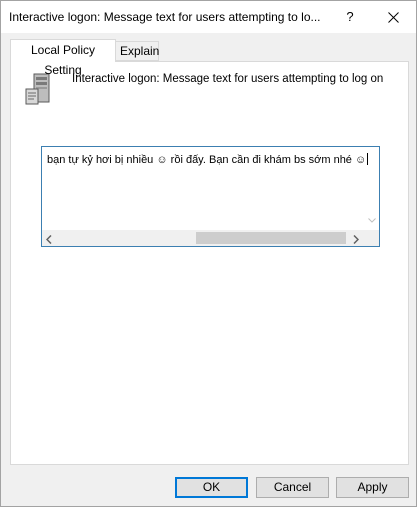 The image size is (417, 507). What do you see at coordinates (271, 238) in the screenshot?
I see `scrollbar-thumb` at bounding box center [271, 238].